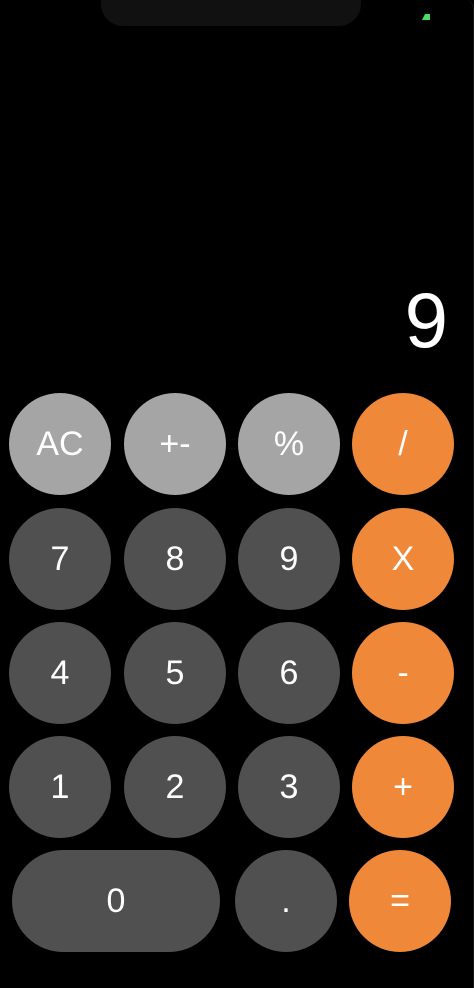 The height and width of the screenshot is (988, 474). Describe the element at coordinates (289, 673) in the screenshot. I see `digit-6-button: 6` at that location.